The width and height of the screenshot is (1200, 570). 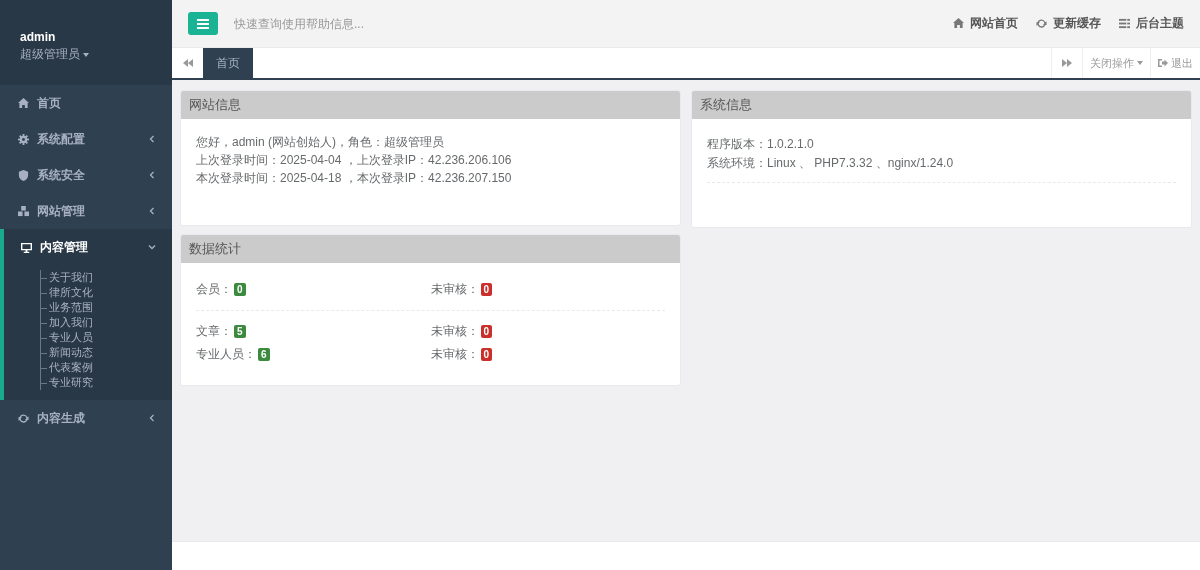 What do you see at coordinates (23, 139) in the screenshot?
I see `gear-icon` at bounding box center [23, 139].